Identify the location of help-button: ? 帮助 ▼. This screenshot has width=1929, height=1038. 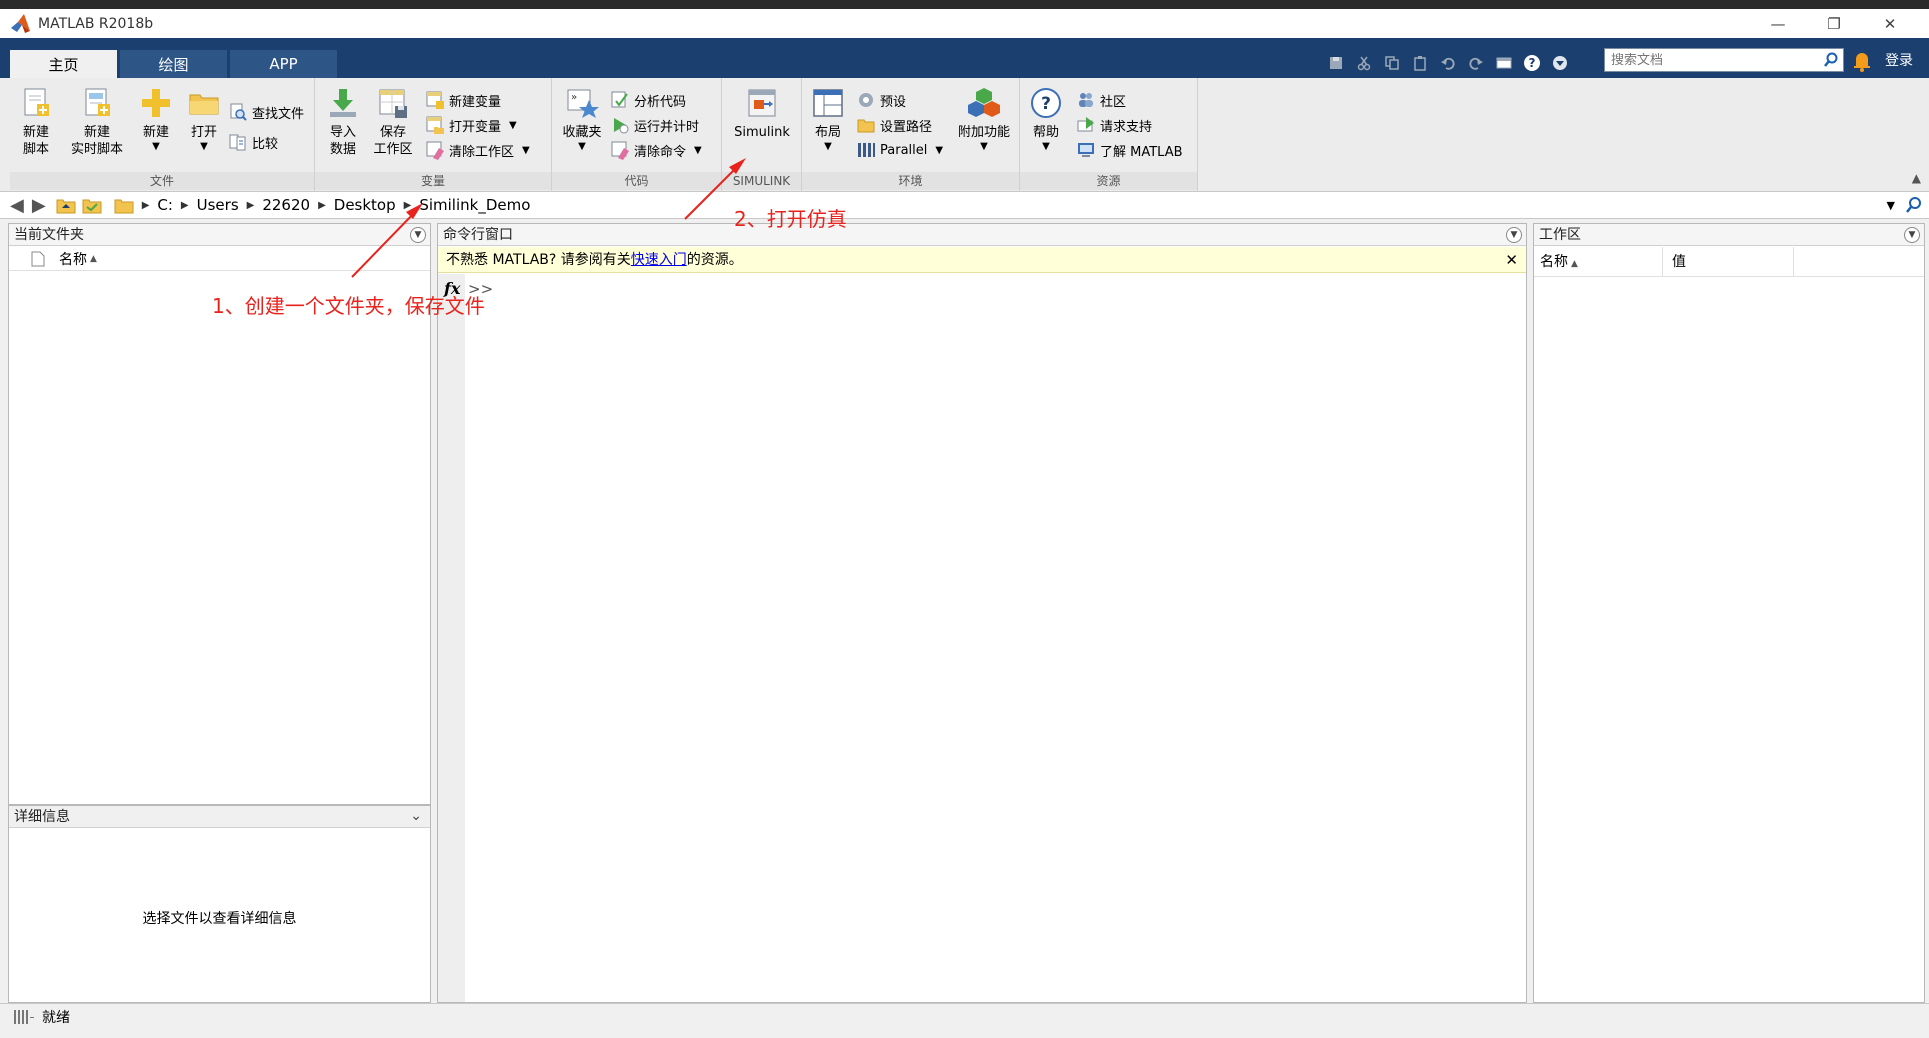
(1046, 119).